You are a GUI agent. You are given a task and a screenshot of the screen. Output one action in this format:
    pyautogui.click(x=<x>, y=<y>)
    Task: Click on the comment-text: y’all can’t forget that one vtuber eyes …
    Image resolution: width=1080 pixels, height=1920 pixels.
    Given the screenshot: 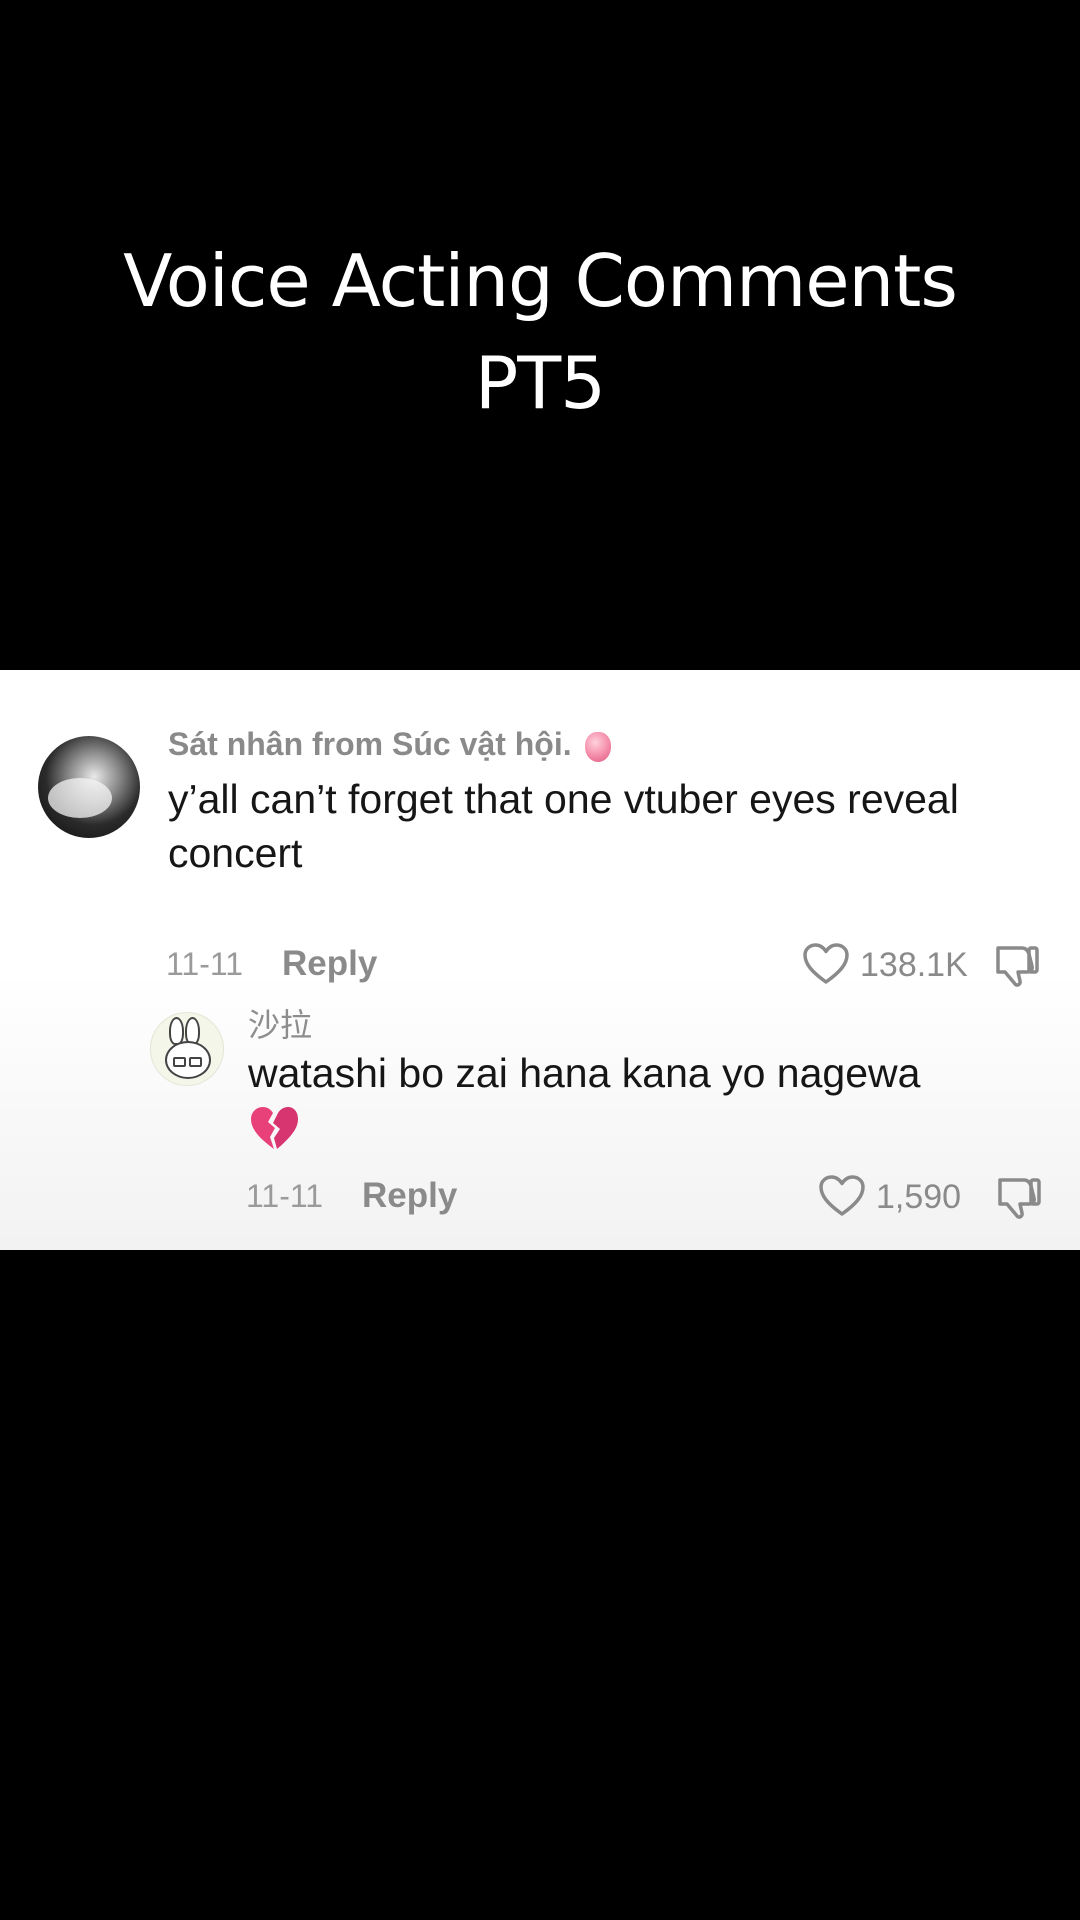 What is the action you would take?
    pyautogui.click(x=563, y=826)
    